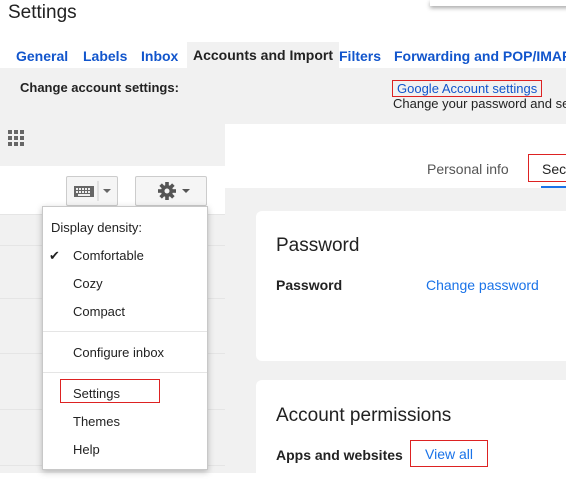 Image resolution: width=566 pixels, height=480 pixels. What do you see at coordinates (479, 103) in the screenshot?
I see `change-password-hint: Change your password and se` at bounding box center [479, 103].